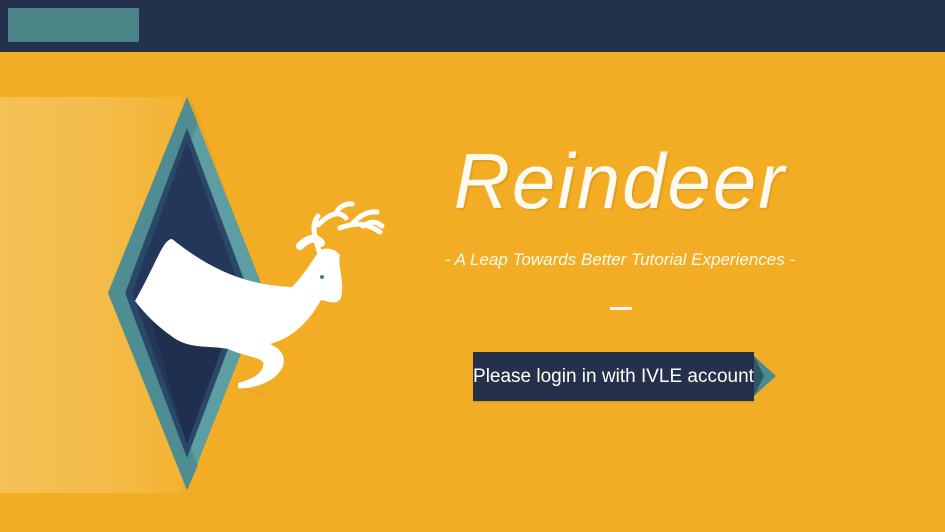 The height and width of the screenshot is (532, 945). Describe the element at coordinates (759, 376) in the screenshot. I see `login-arrow-shadow-icon` at that location.